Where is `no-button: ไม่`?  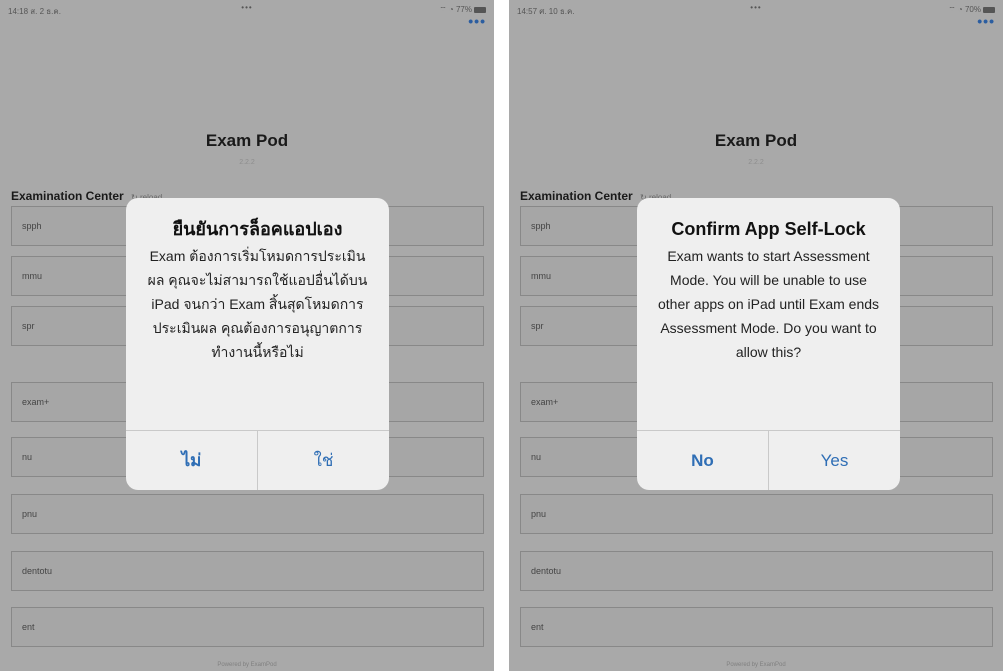 no-button: ไม่ is located at coordinates (191, 460).